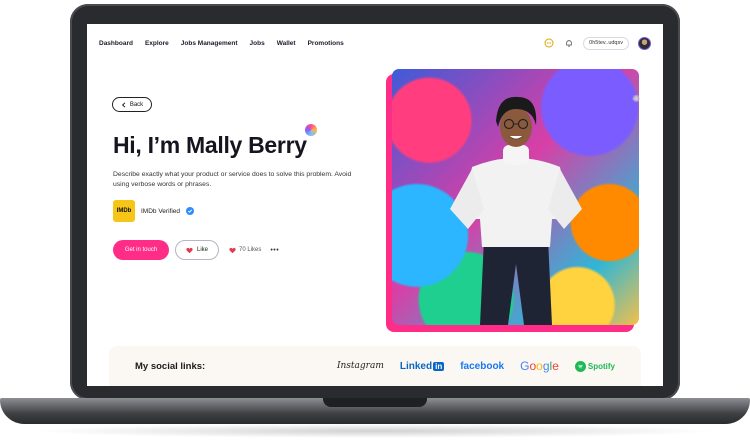 The image size is (750, 448). I want to click on bell-icon, so click(568, 43).